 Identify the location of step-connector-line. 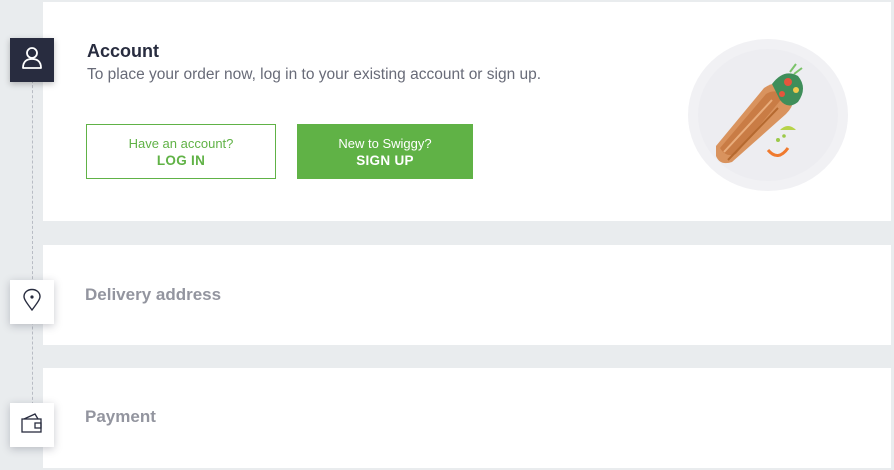
(32, 245).